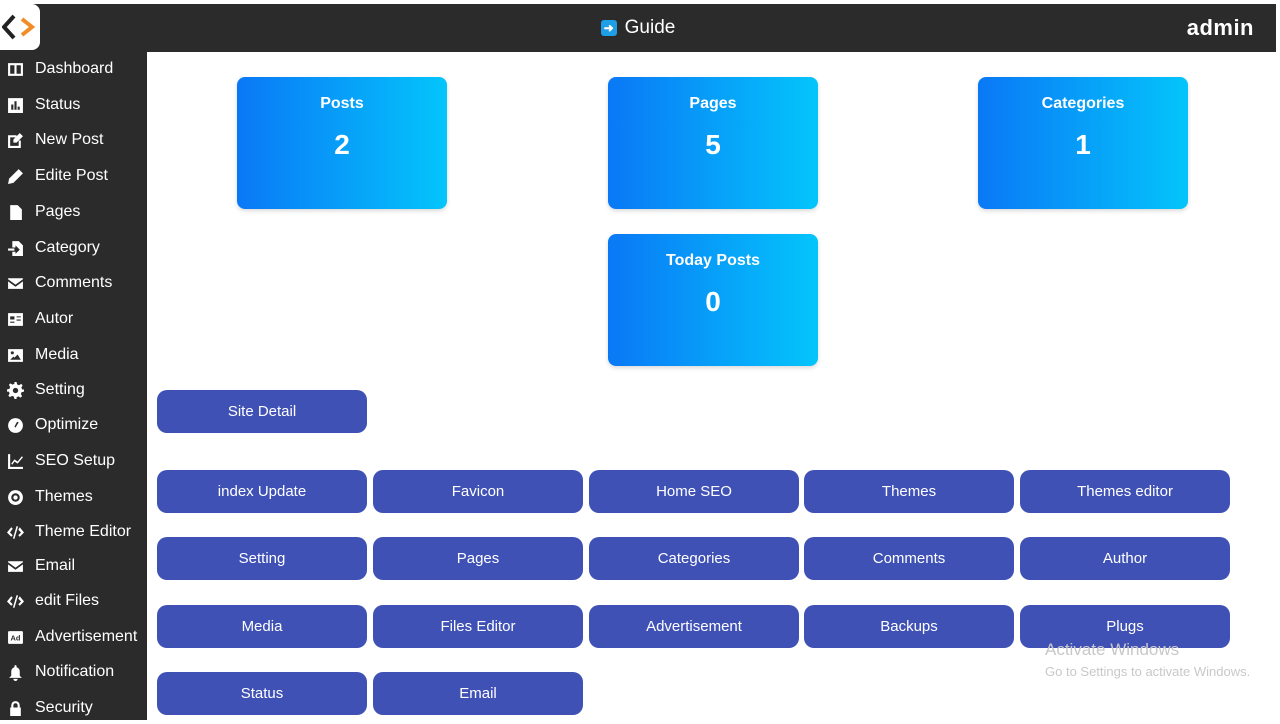 This screenshot has width=1280, height=724. I want to click on sidebar-item-comments: Comments, so click(73, 283).